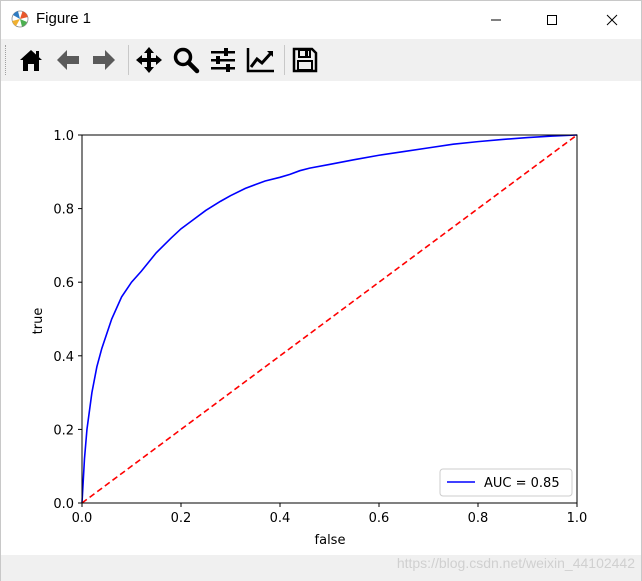 This screenshot has width=642, height=581. Describe the element at coordinates (280, 518) in the screenshot. I see `x-tick-label: 0.4` at that location.